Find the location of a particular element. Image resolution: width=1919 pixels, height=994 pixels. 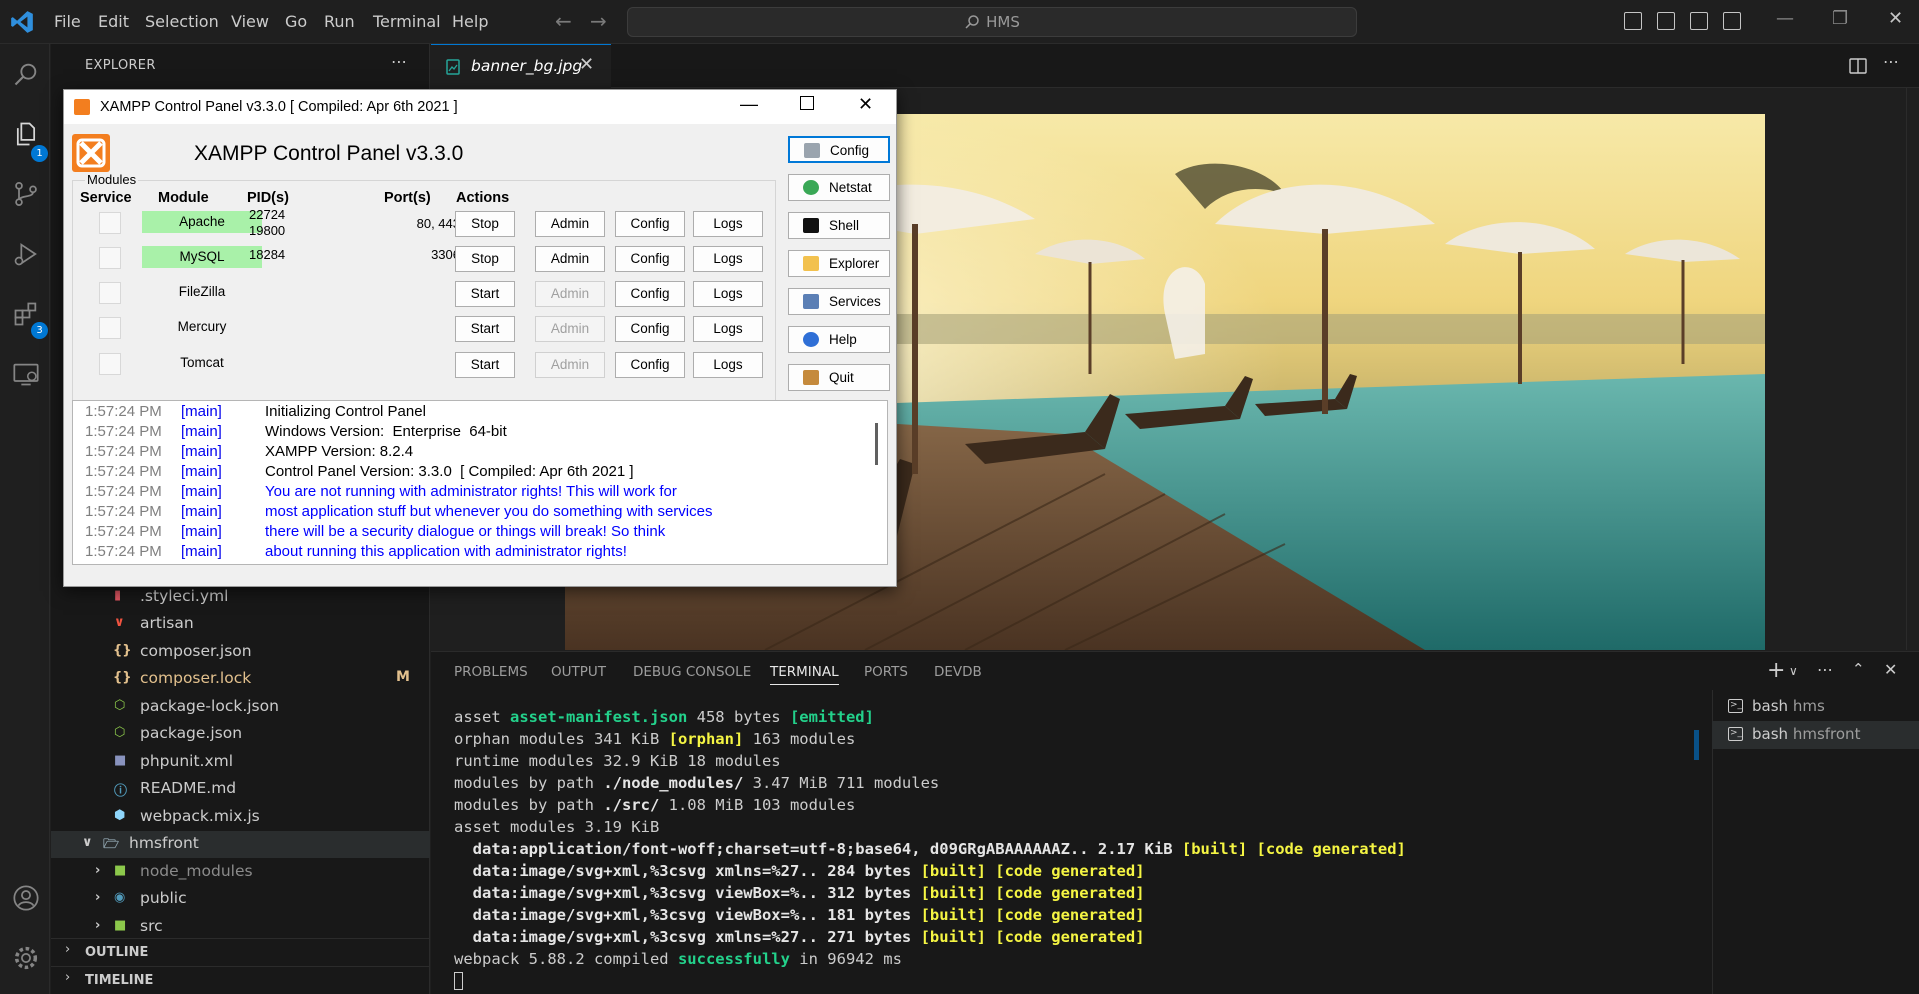

file-item: ■ phpunit.xml is located at coordinates (240, 762).